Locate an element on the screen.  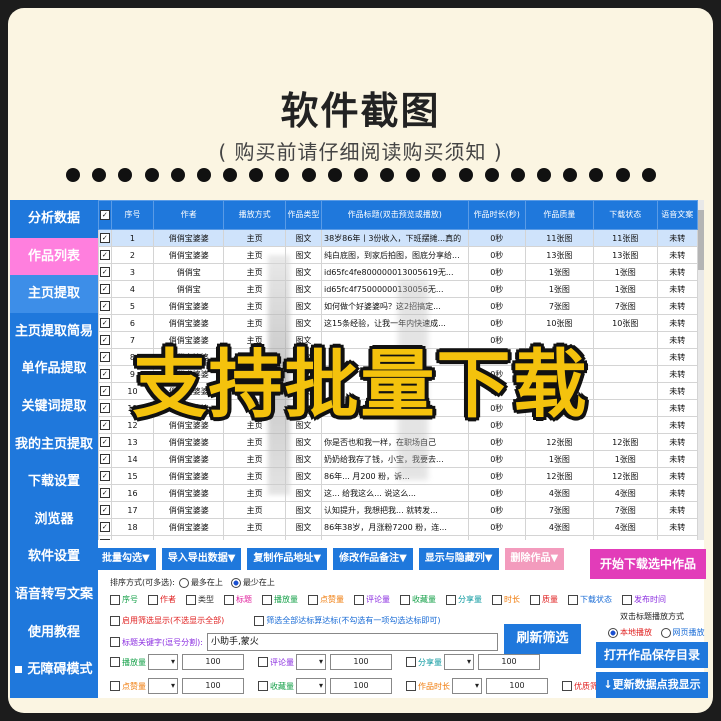
sort-field-checkbox: 作者 is located at coordinates (162, 599).